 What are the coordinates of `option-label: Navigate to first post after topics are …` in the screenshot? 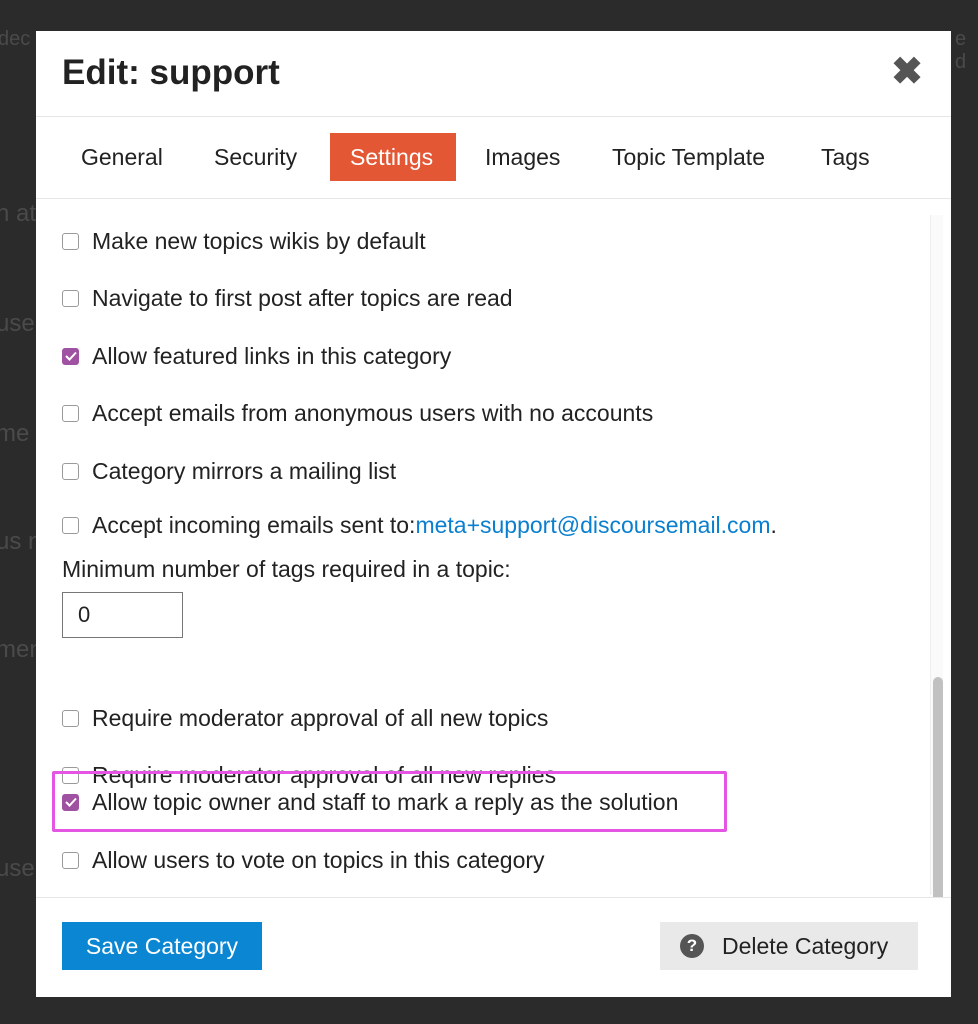 It's located at (302, 297).